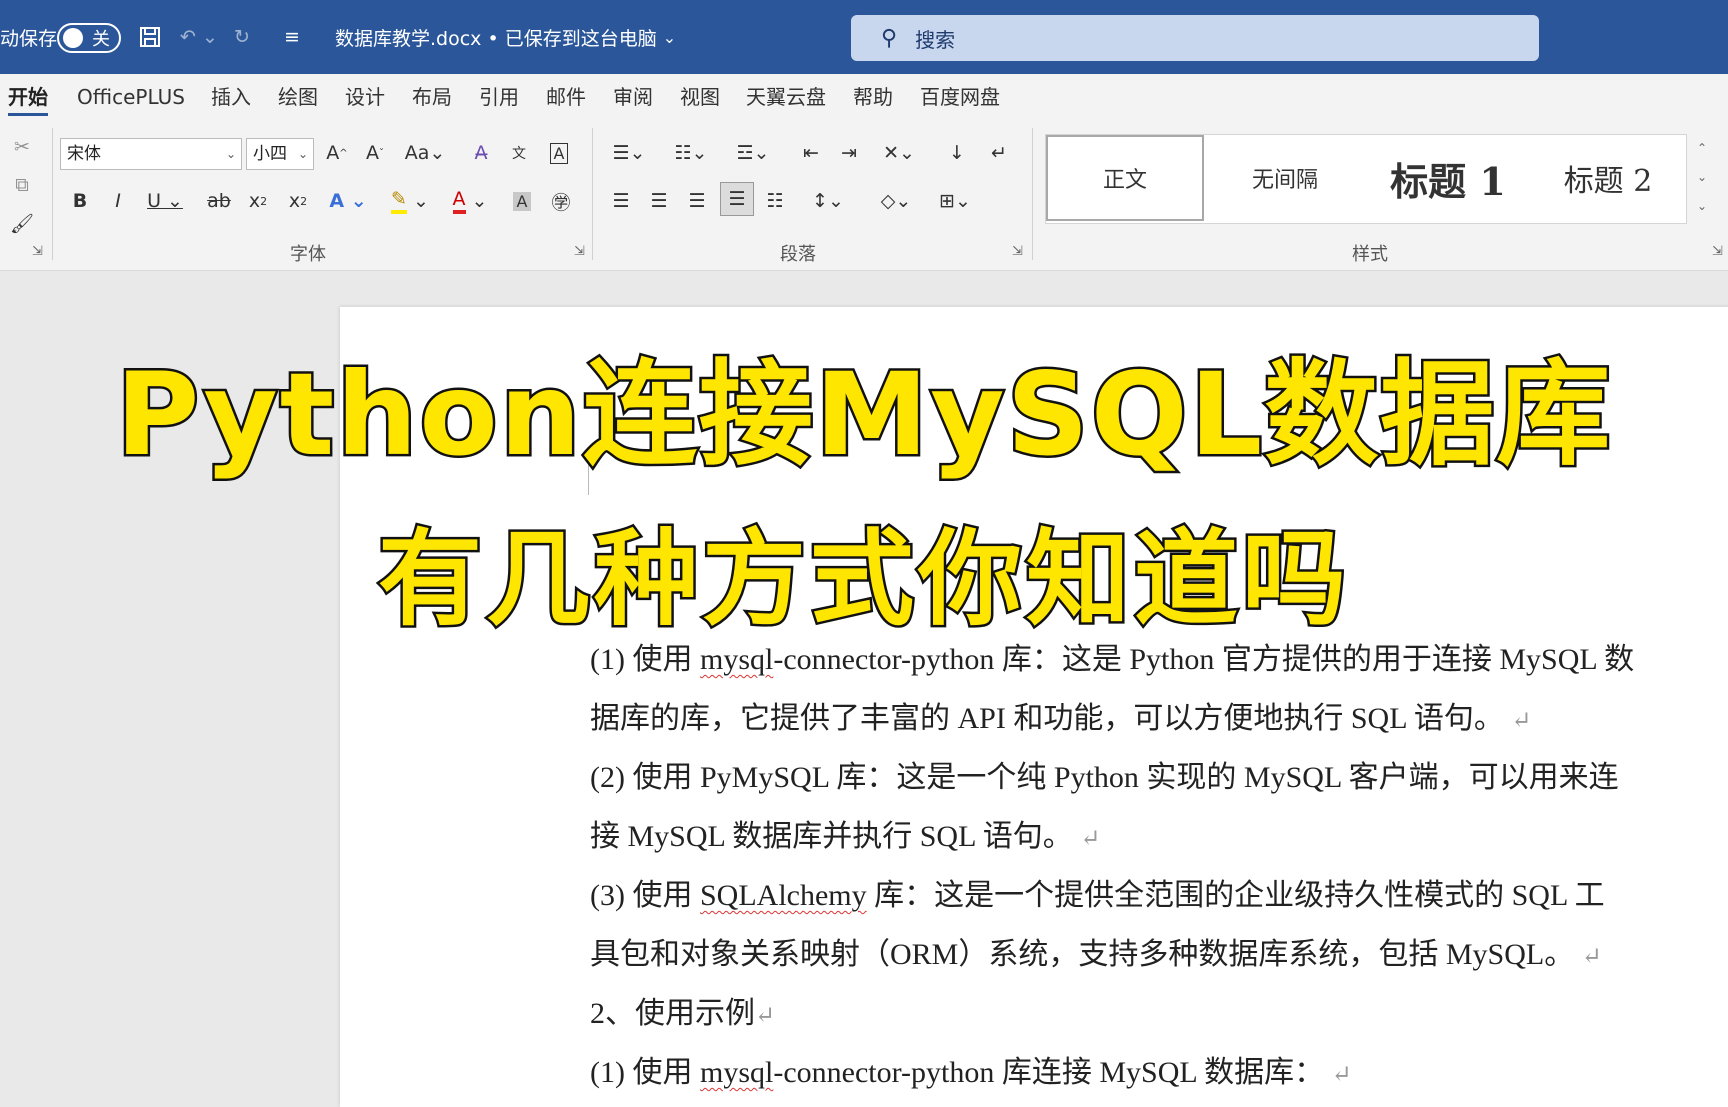 Image resolution: width=1728 pixels, height=1107 pixels. I want to click on shrink-font-icon: Aˇ, so click(375, 153).